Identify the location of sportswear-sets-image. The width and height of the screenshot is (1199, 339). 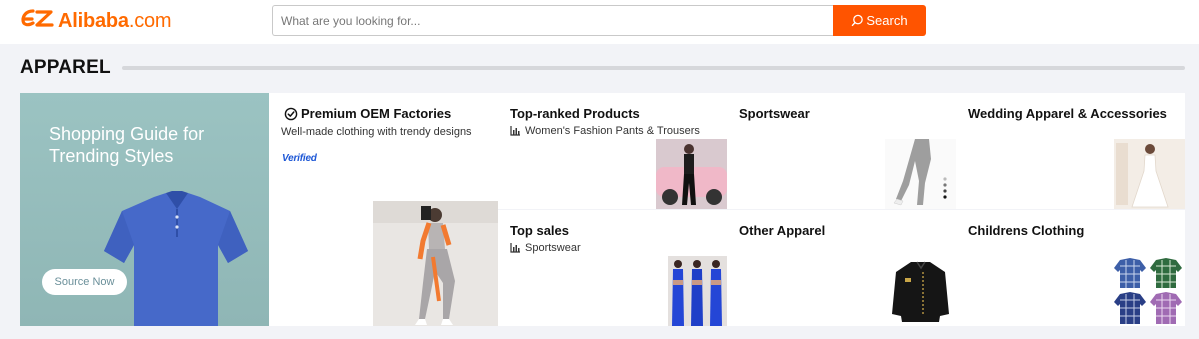
(697, 291).